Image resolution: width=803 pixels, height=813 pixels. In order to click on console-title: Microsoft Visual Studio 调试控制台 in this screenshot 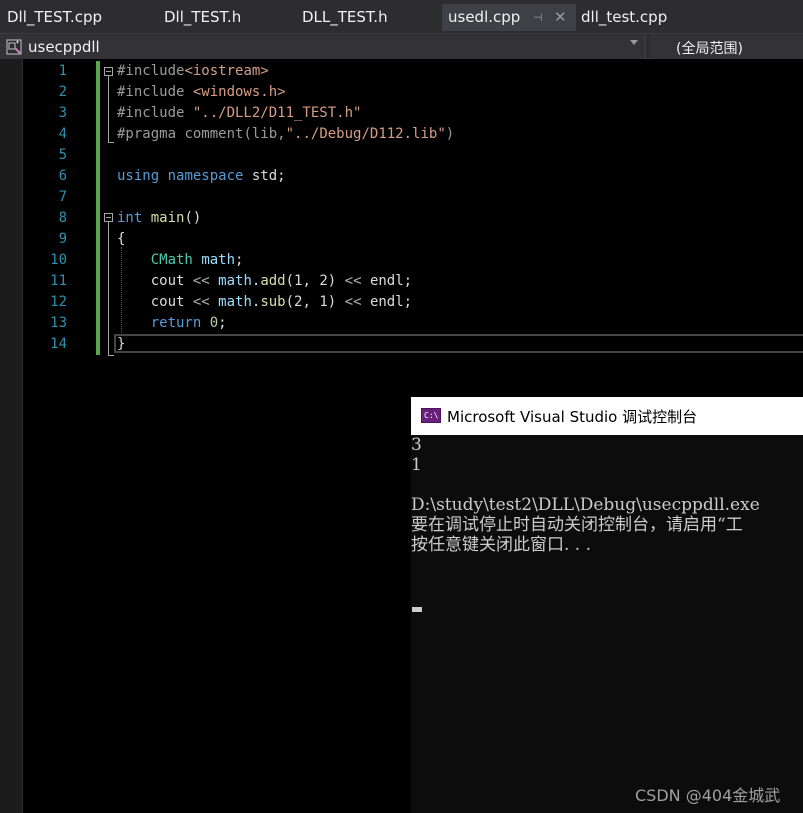, I will do `click(572, 417)`.